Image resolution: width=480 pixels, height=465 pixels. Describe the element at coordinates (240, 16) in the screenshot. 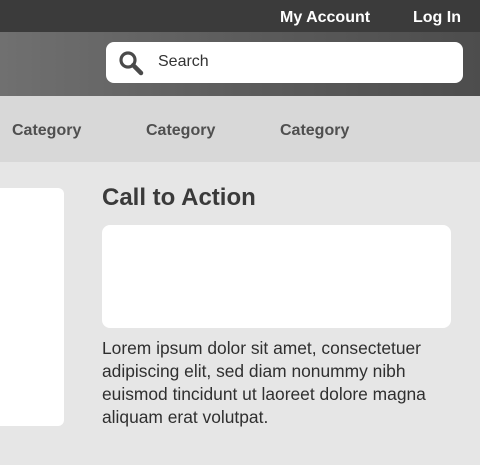

I see `top-nav-bar: My Account Log In` at that location.